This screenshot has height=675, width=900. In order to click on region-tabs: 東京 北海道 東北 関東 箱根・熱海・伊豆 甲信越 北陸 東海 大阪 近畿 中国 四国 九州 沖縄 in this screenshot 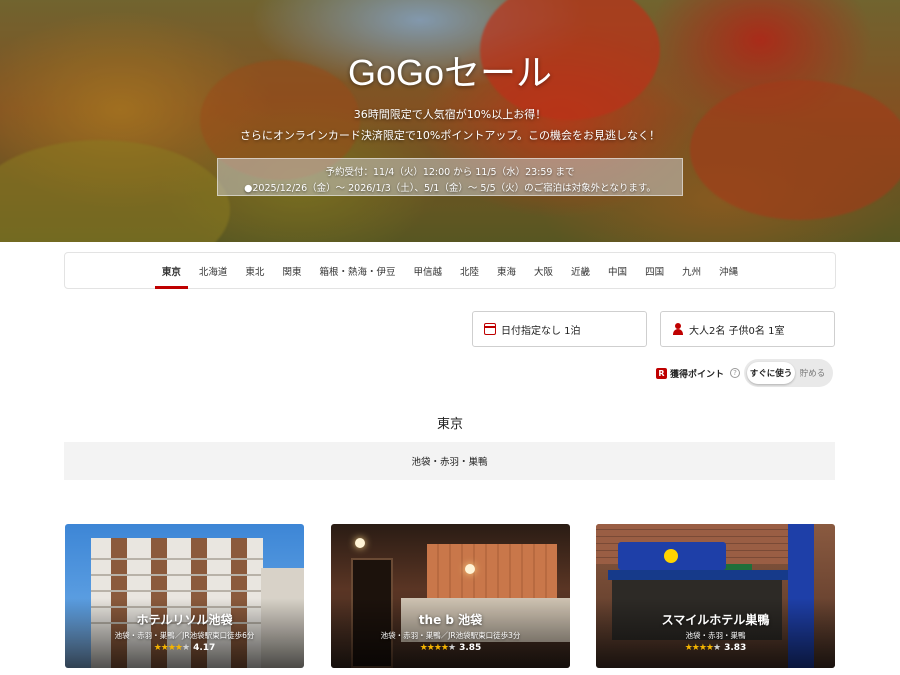, I will do `click(450, 270)`.